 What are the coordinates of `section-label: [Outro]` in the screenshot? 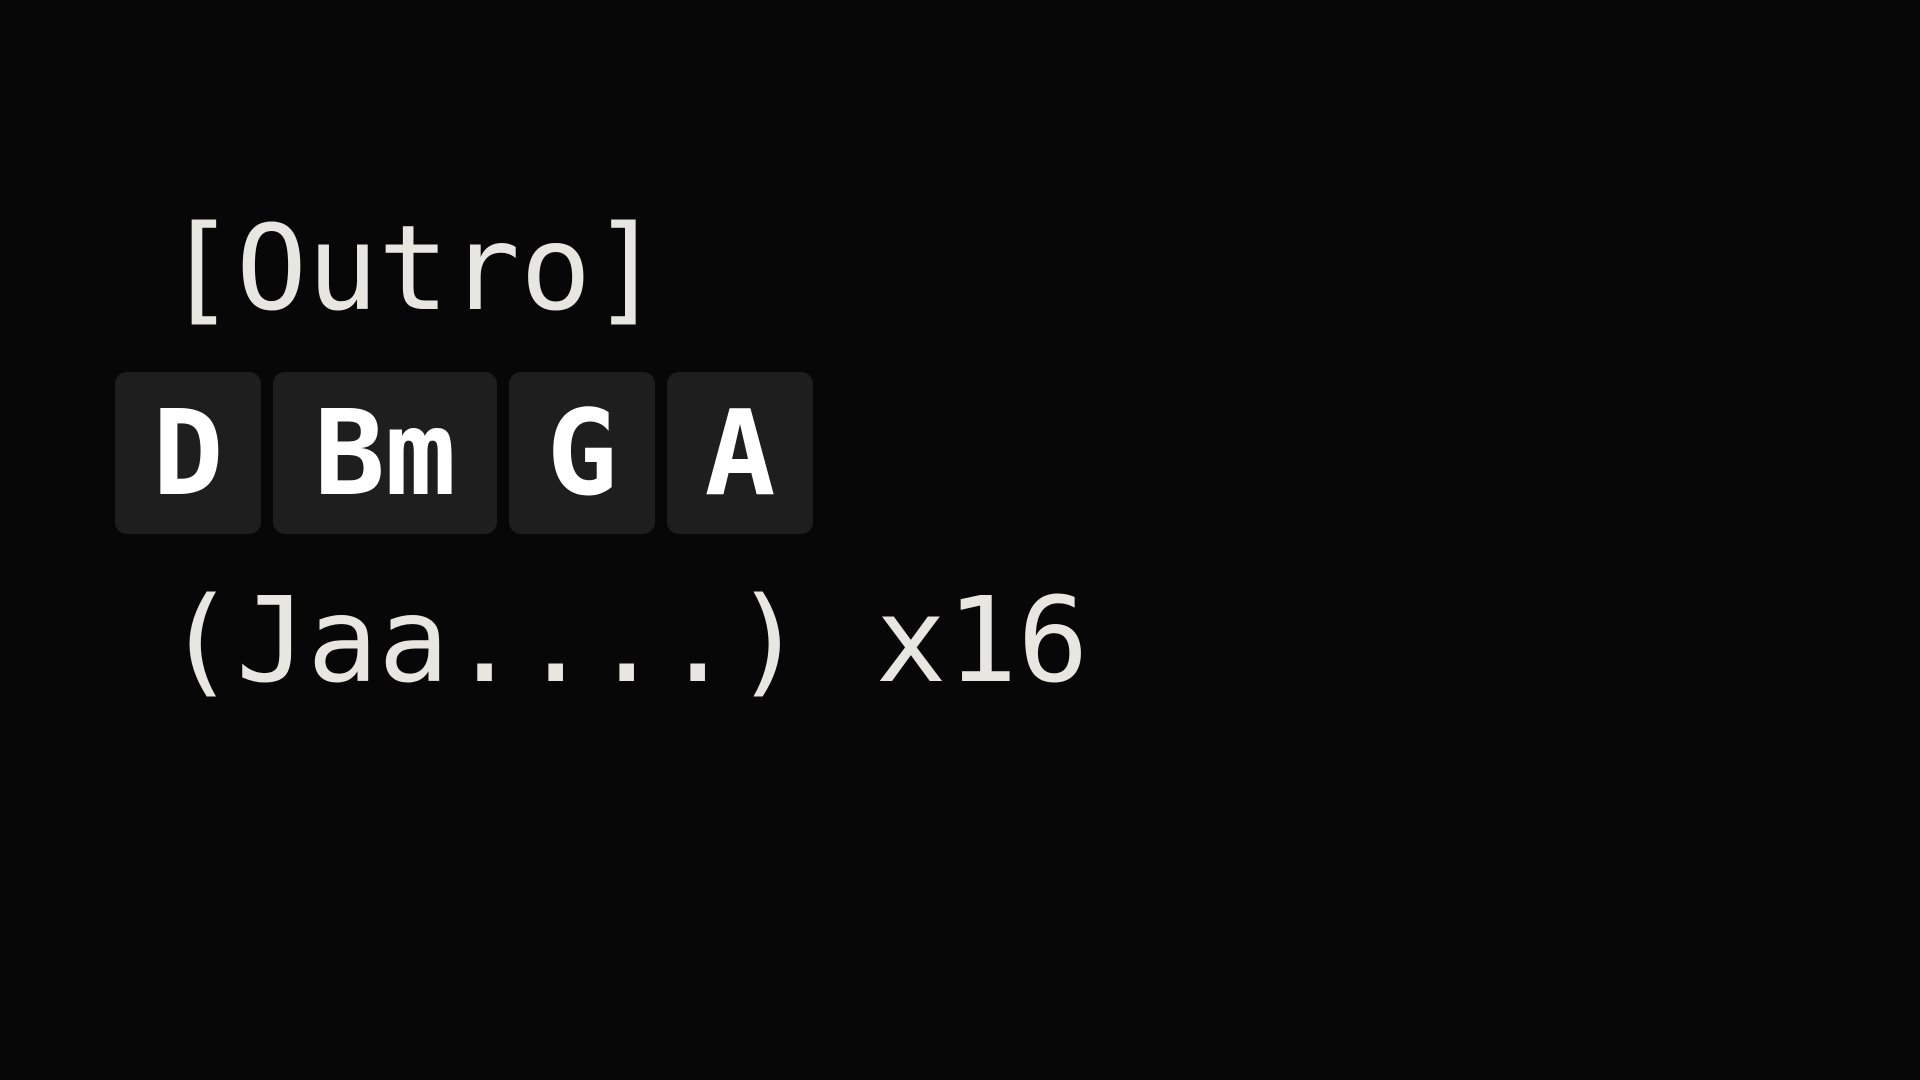 It's located at (414, 268).